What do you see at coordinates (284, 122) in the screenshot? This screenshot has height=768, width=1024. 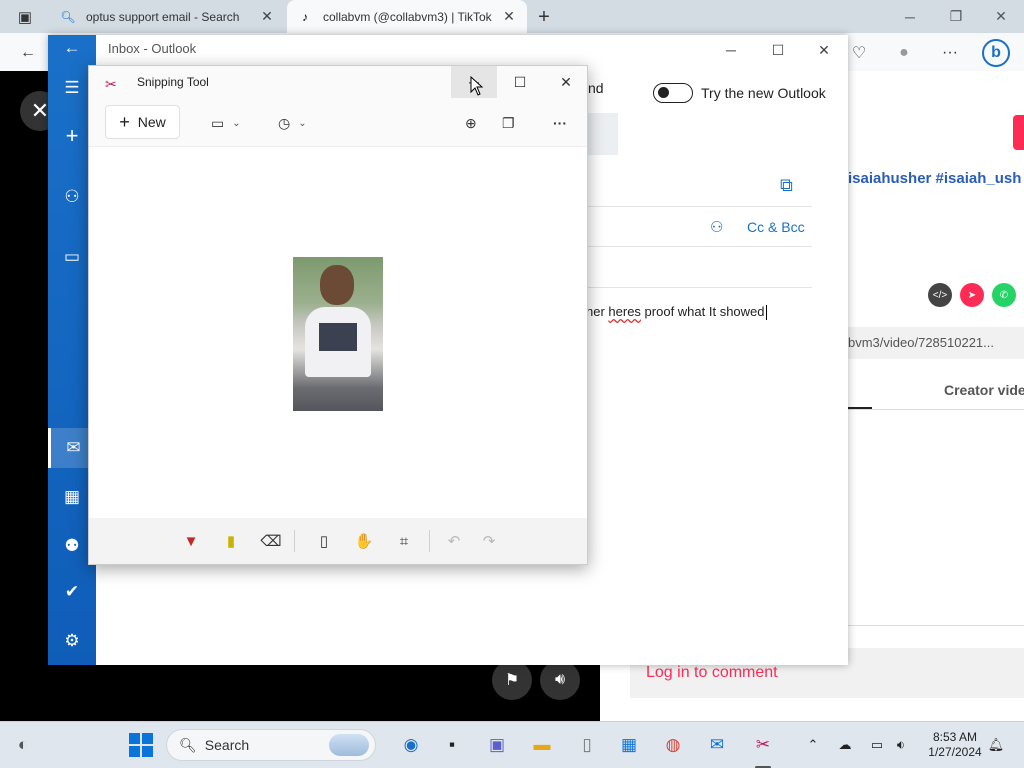 I see `clock-icon: ◷` at bounding box center [284, 122].